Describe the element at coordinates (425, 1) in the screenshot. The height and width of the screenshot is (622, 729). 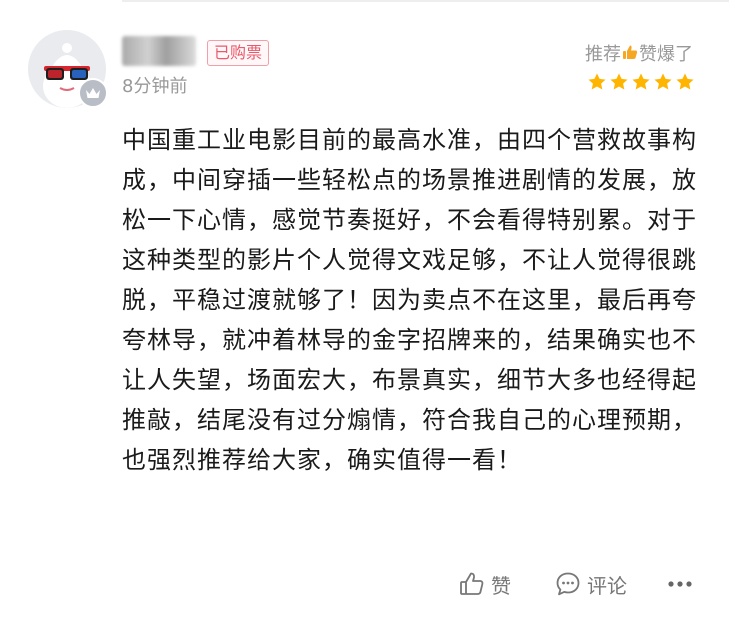
I see `top-divider` at that location.